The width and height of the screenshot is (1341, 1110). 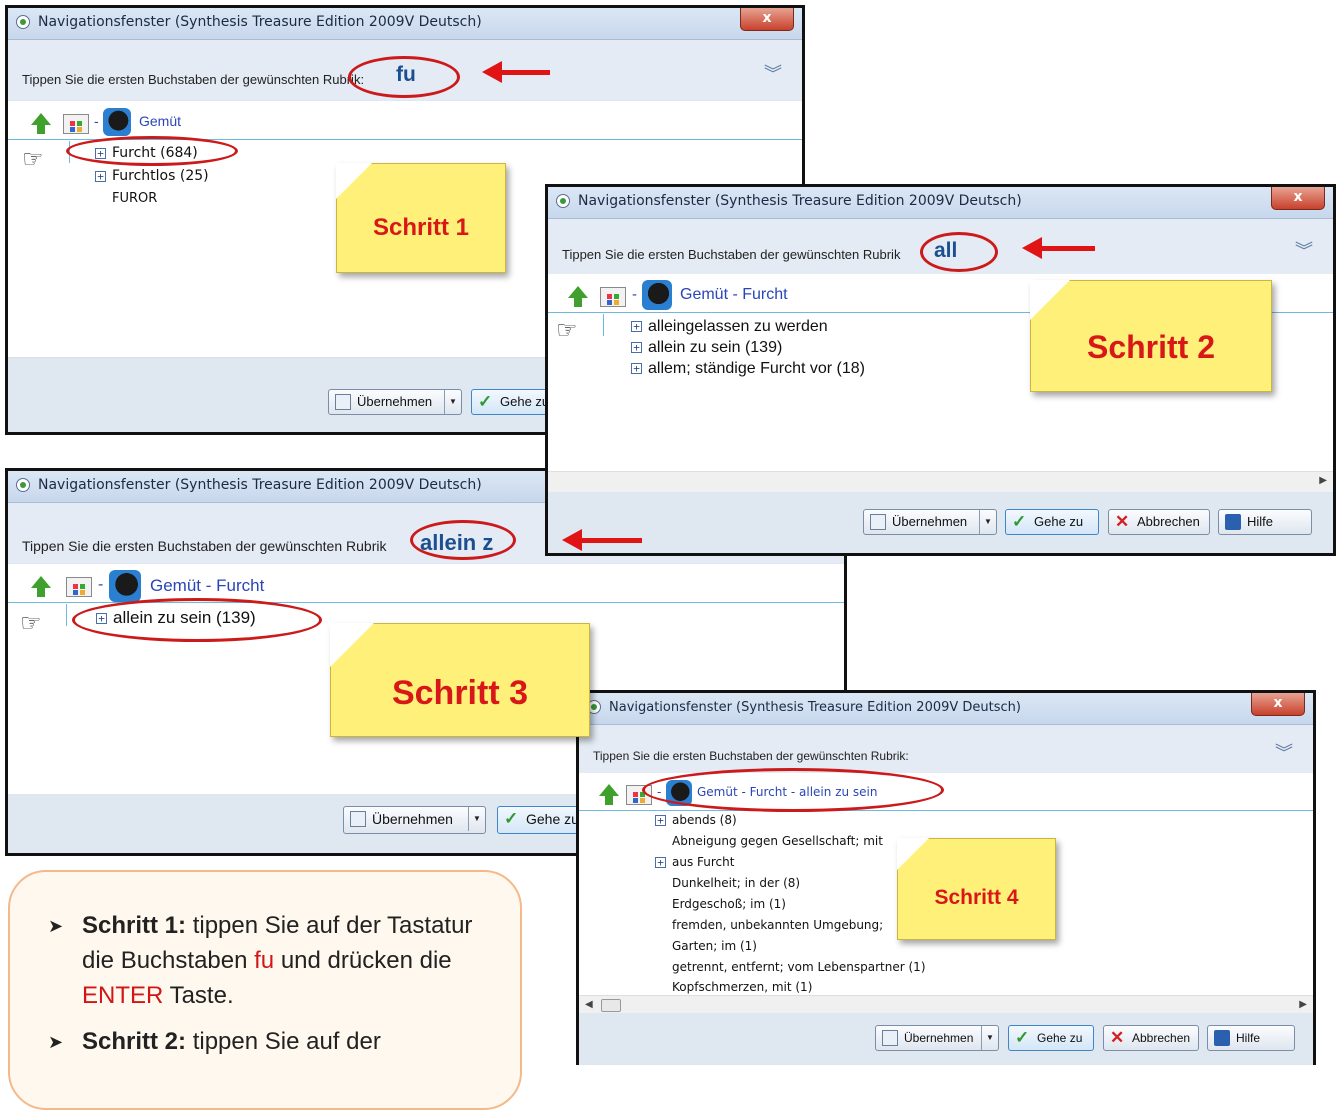 What do you see at coordinates (940, 481) in the screenshot?
I see `horizontal-scrollbar: ▶` at bounding box center [940, 481].